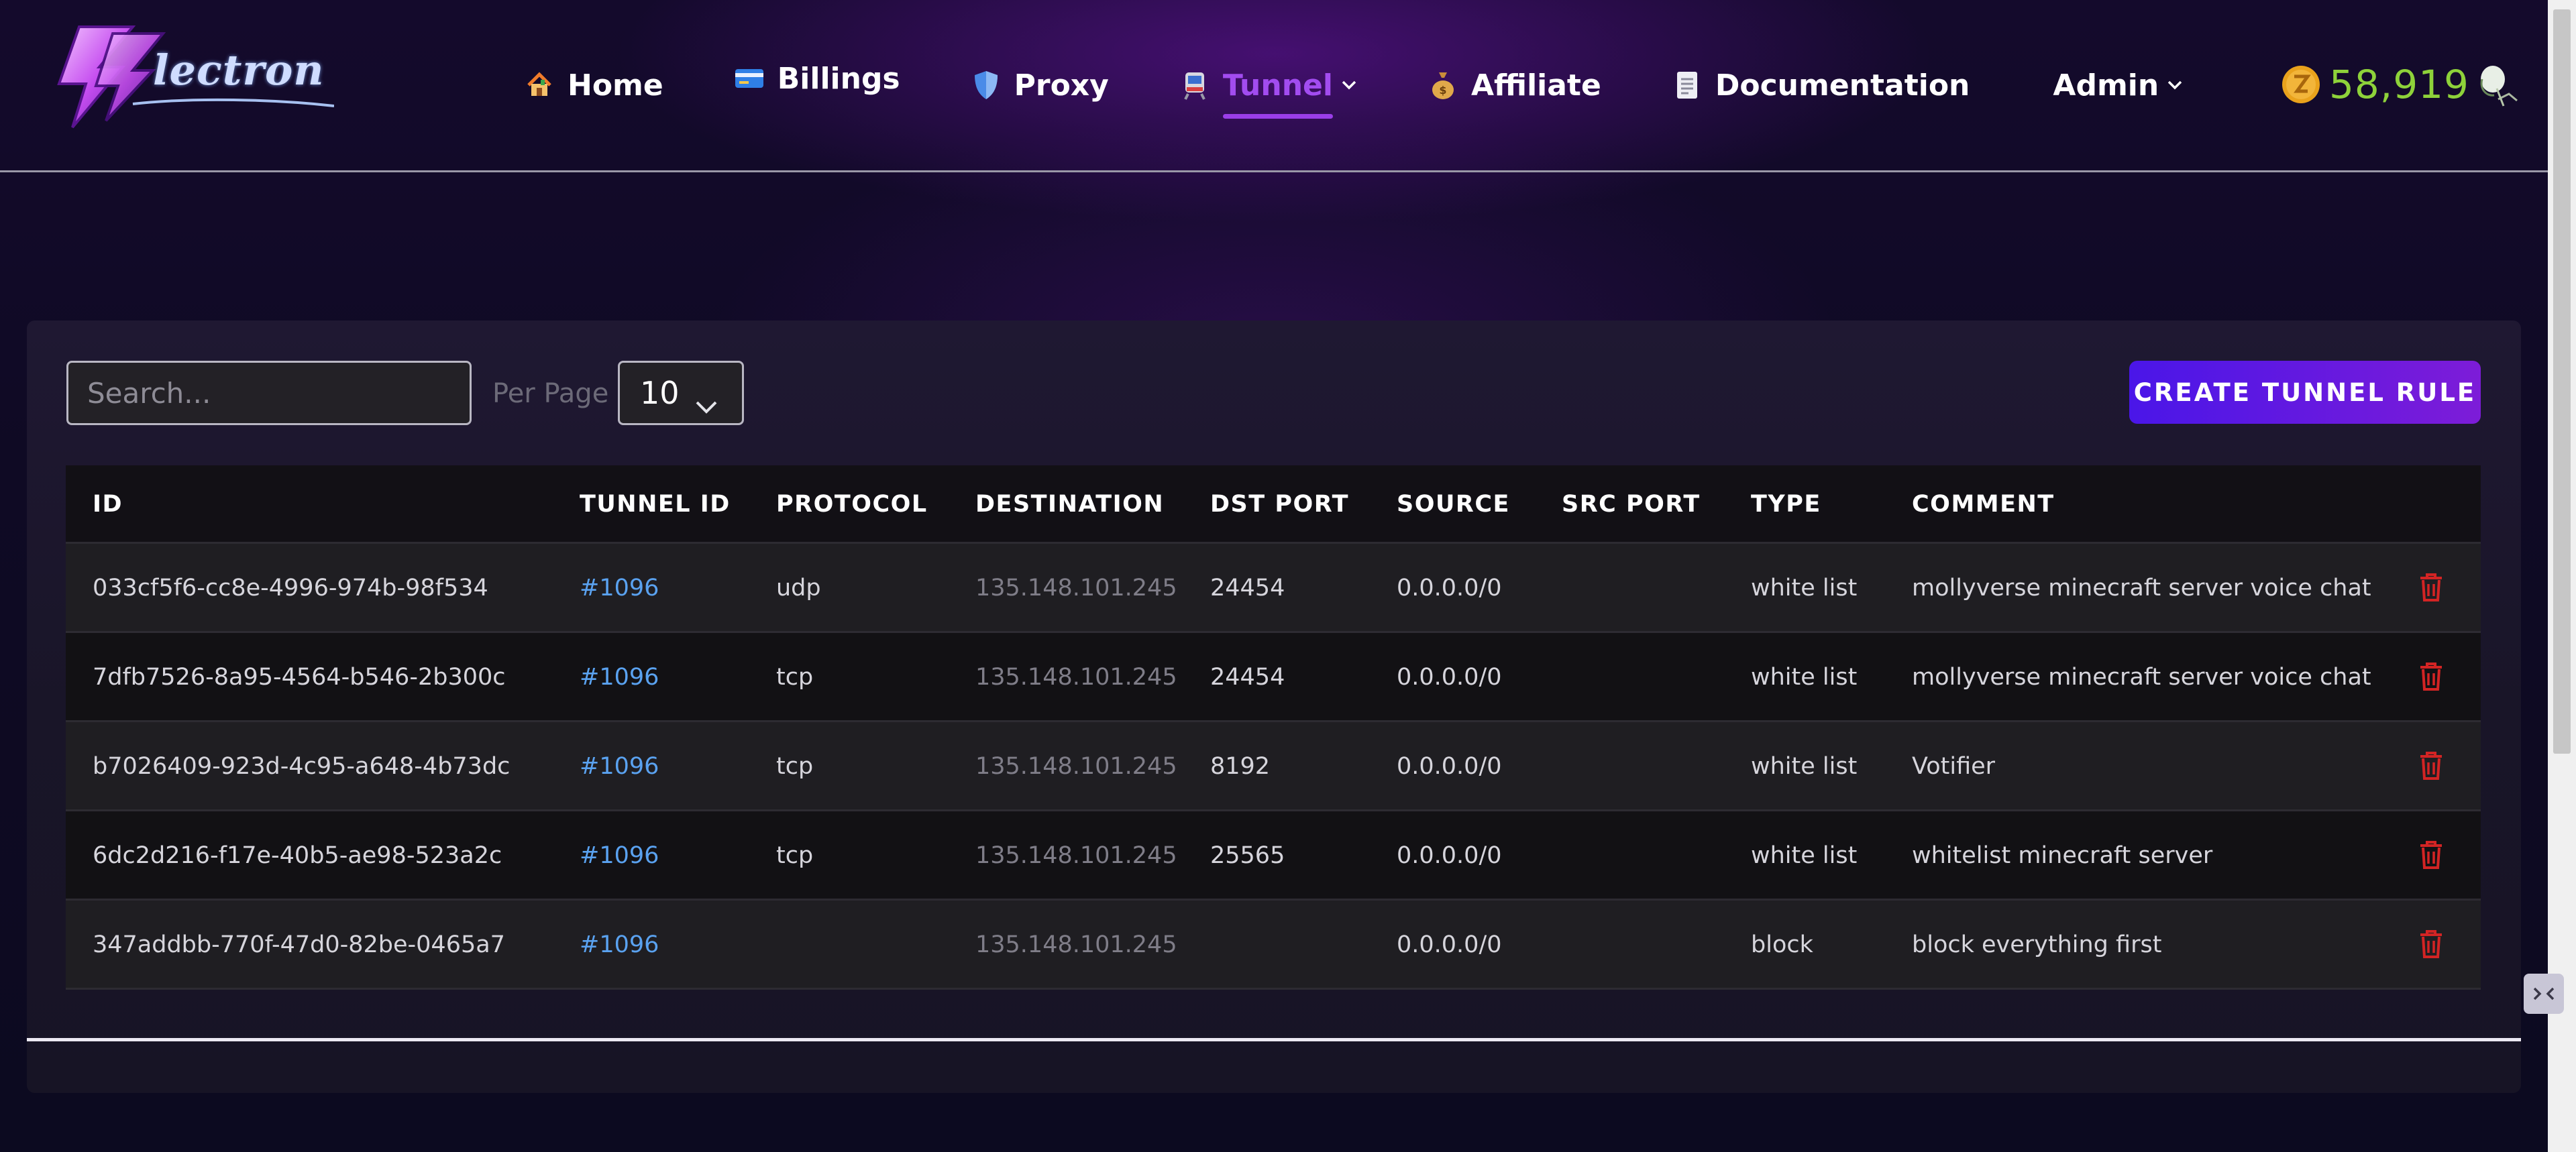 Image resolution: width=2576 pixels, height=1152 pixels. I want to click on nav-tunnel-label: Tunnel, so click(1277, 85).